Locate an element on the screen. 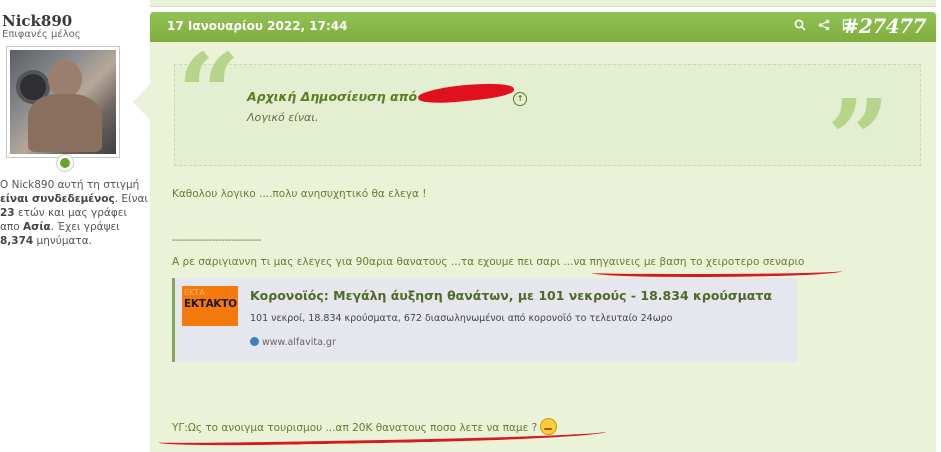 This screenshot has width=941, height=452. avatar-image is located at coordinates (63, 102).